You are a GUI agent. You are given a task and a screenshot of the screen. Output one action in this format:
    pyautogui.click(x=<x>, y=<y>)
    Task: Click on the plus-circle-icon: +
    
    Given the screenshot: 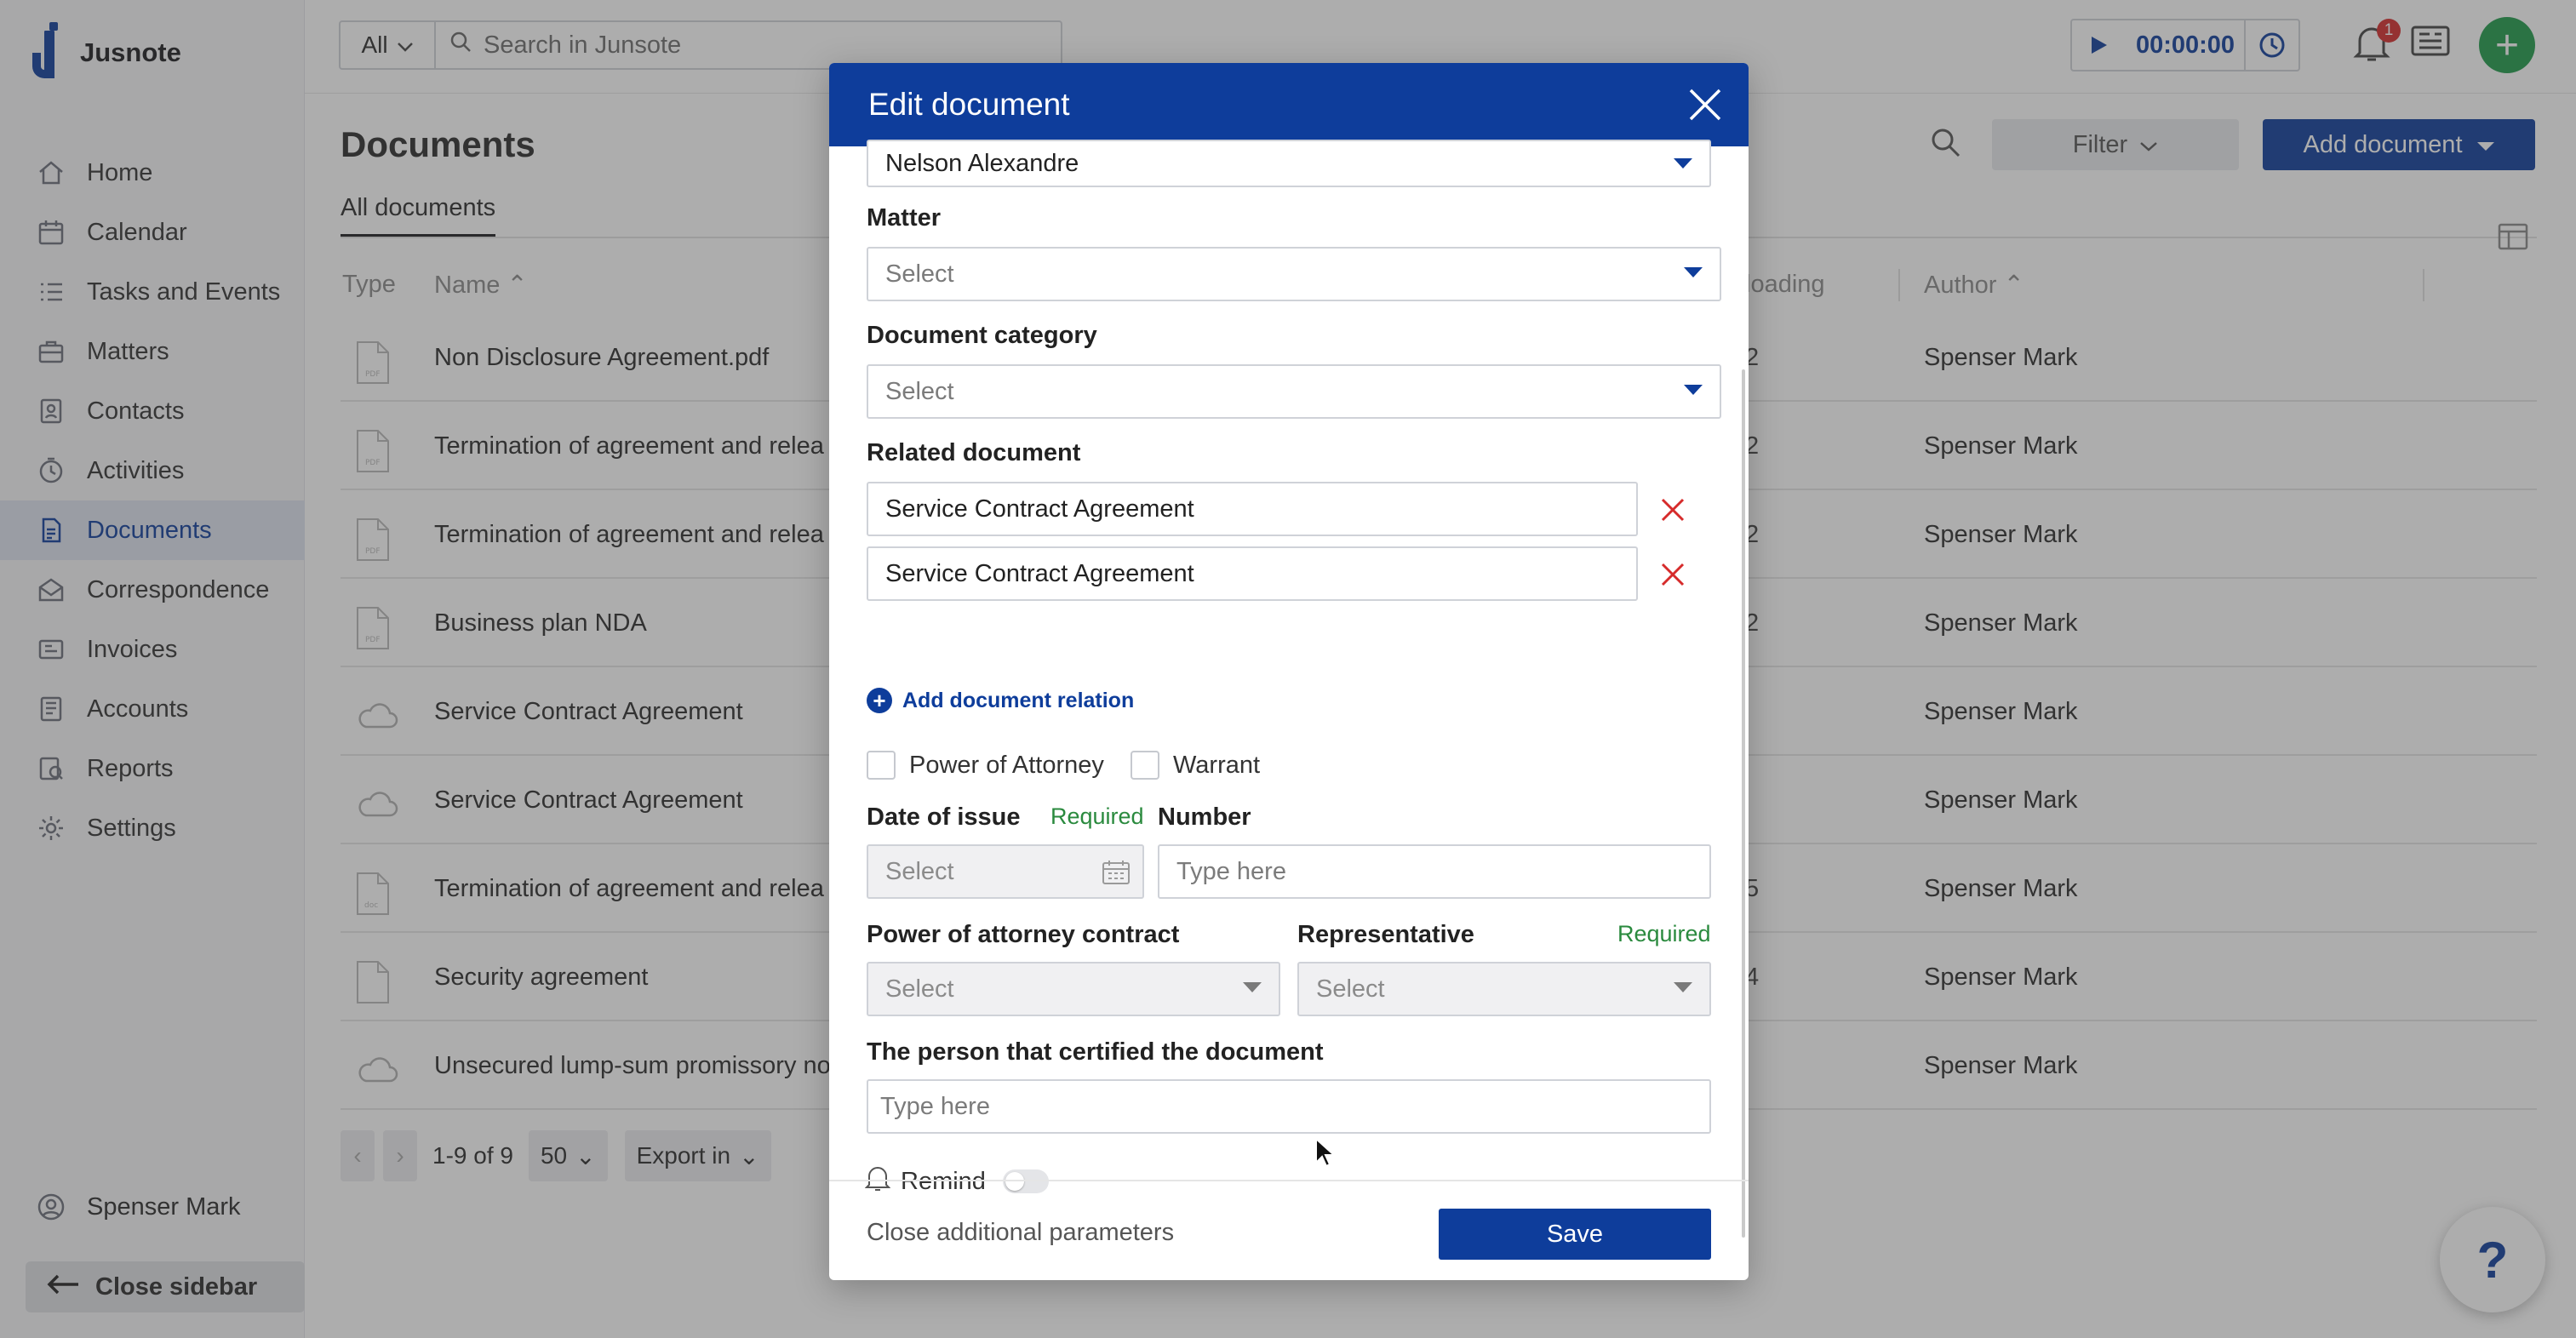 What is the action you would take?
    pyautogui.click(x=880, y=701)
    